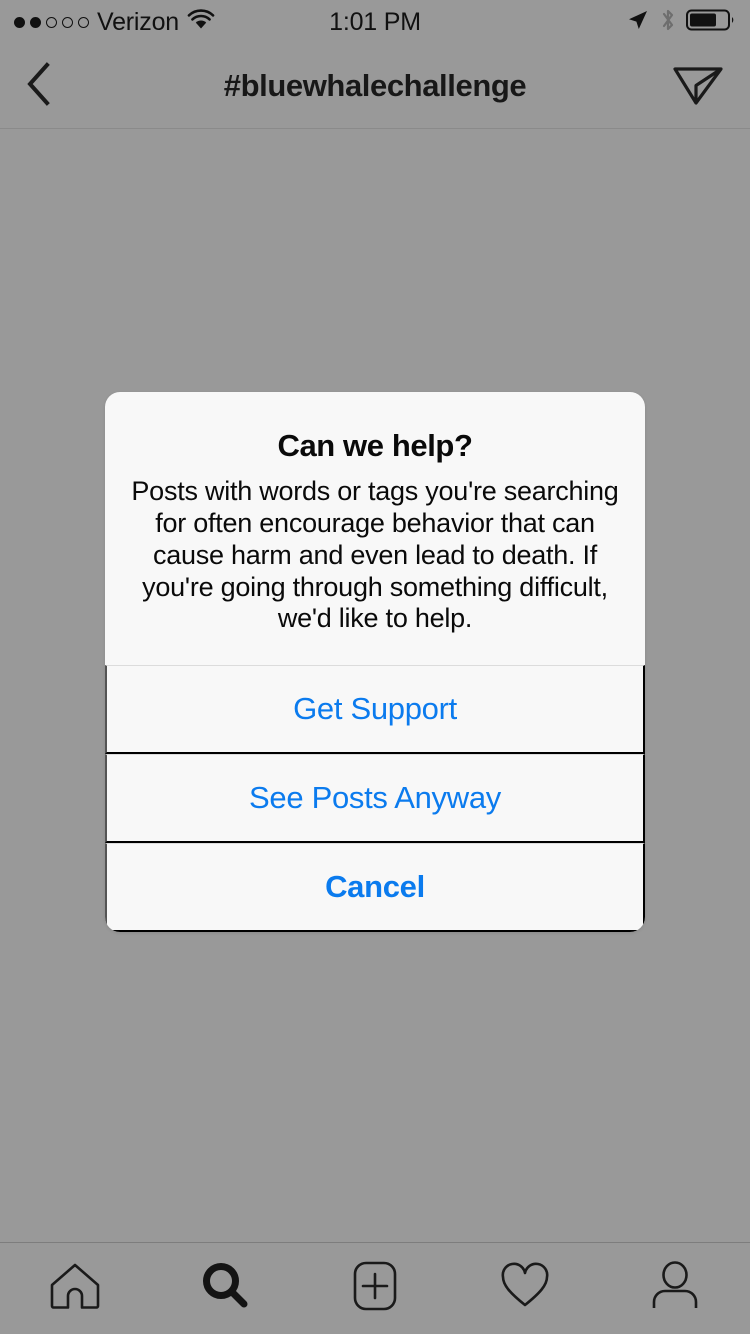  I want to click on home-icon, so click(75, 1288).